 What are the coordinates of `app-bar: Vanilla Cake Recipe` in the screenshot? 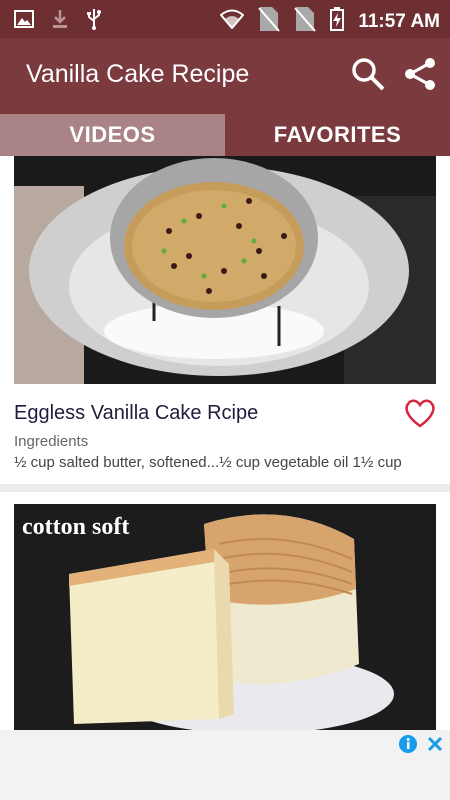 It's located at (225, 76).